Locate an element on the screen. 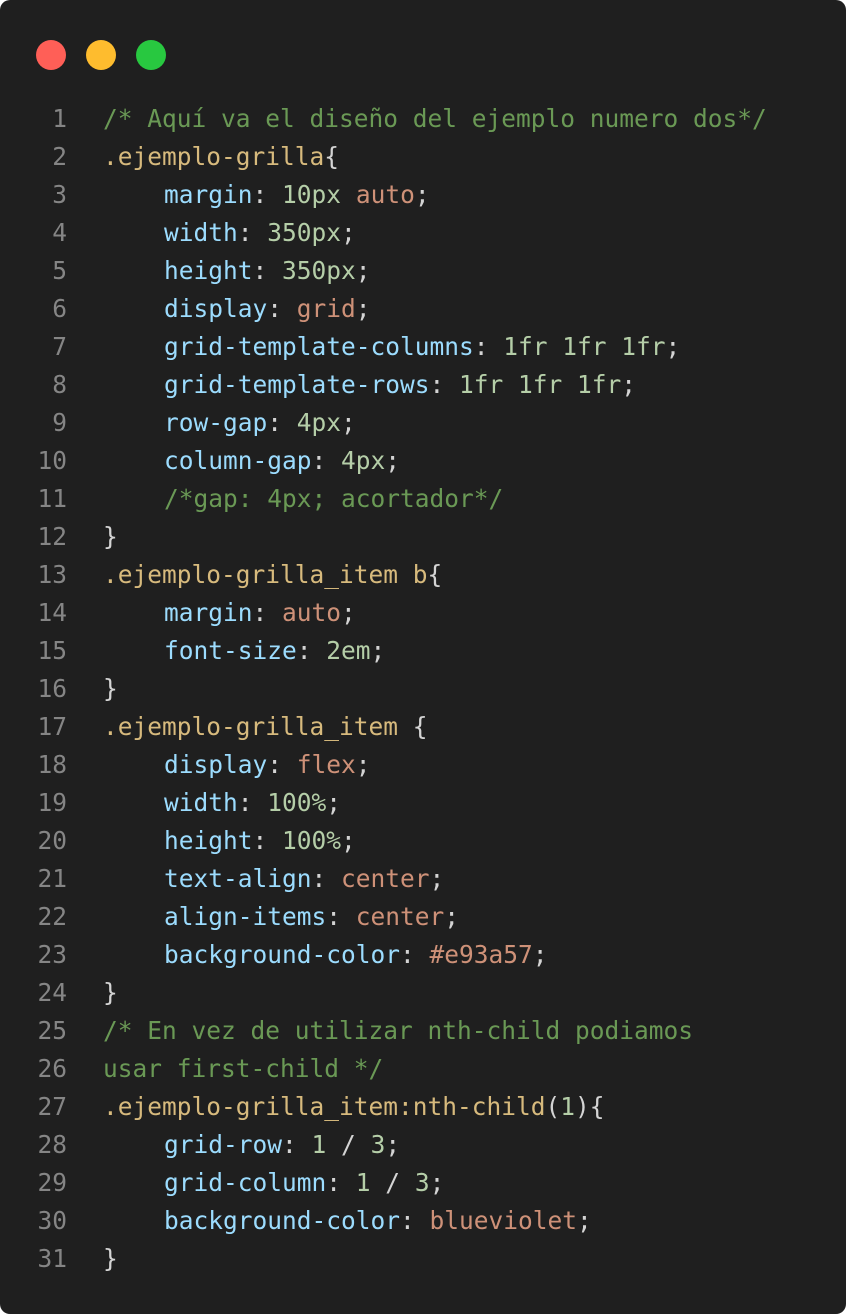  line-text: font-size: 2em; is located at coordinates (244, 651).